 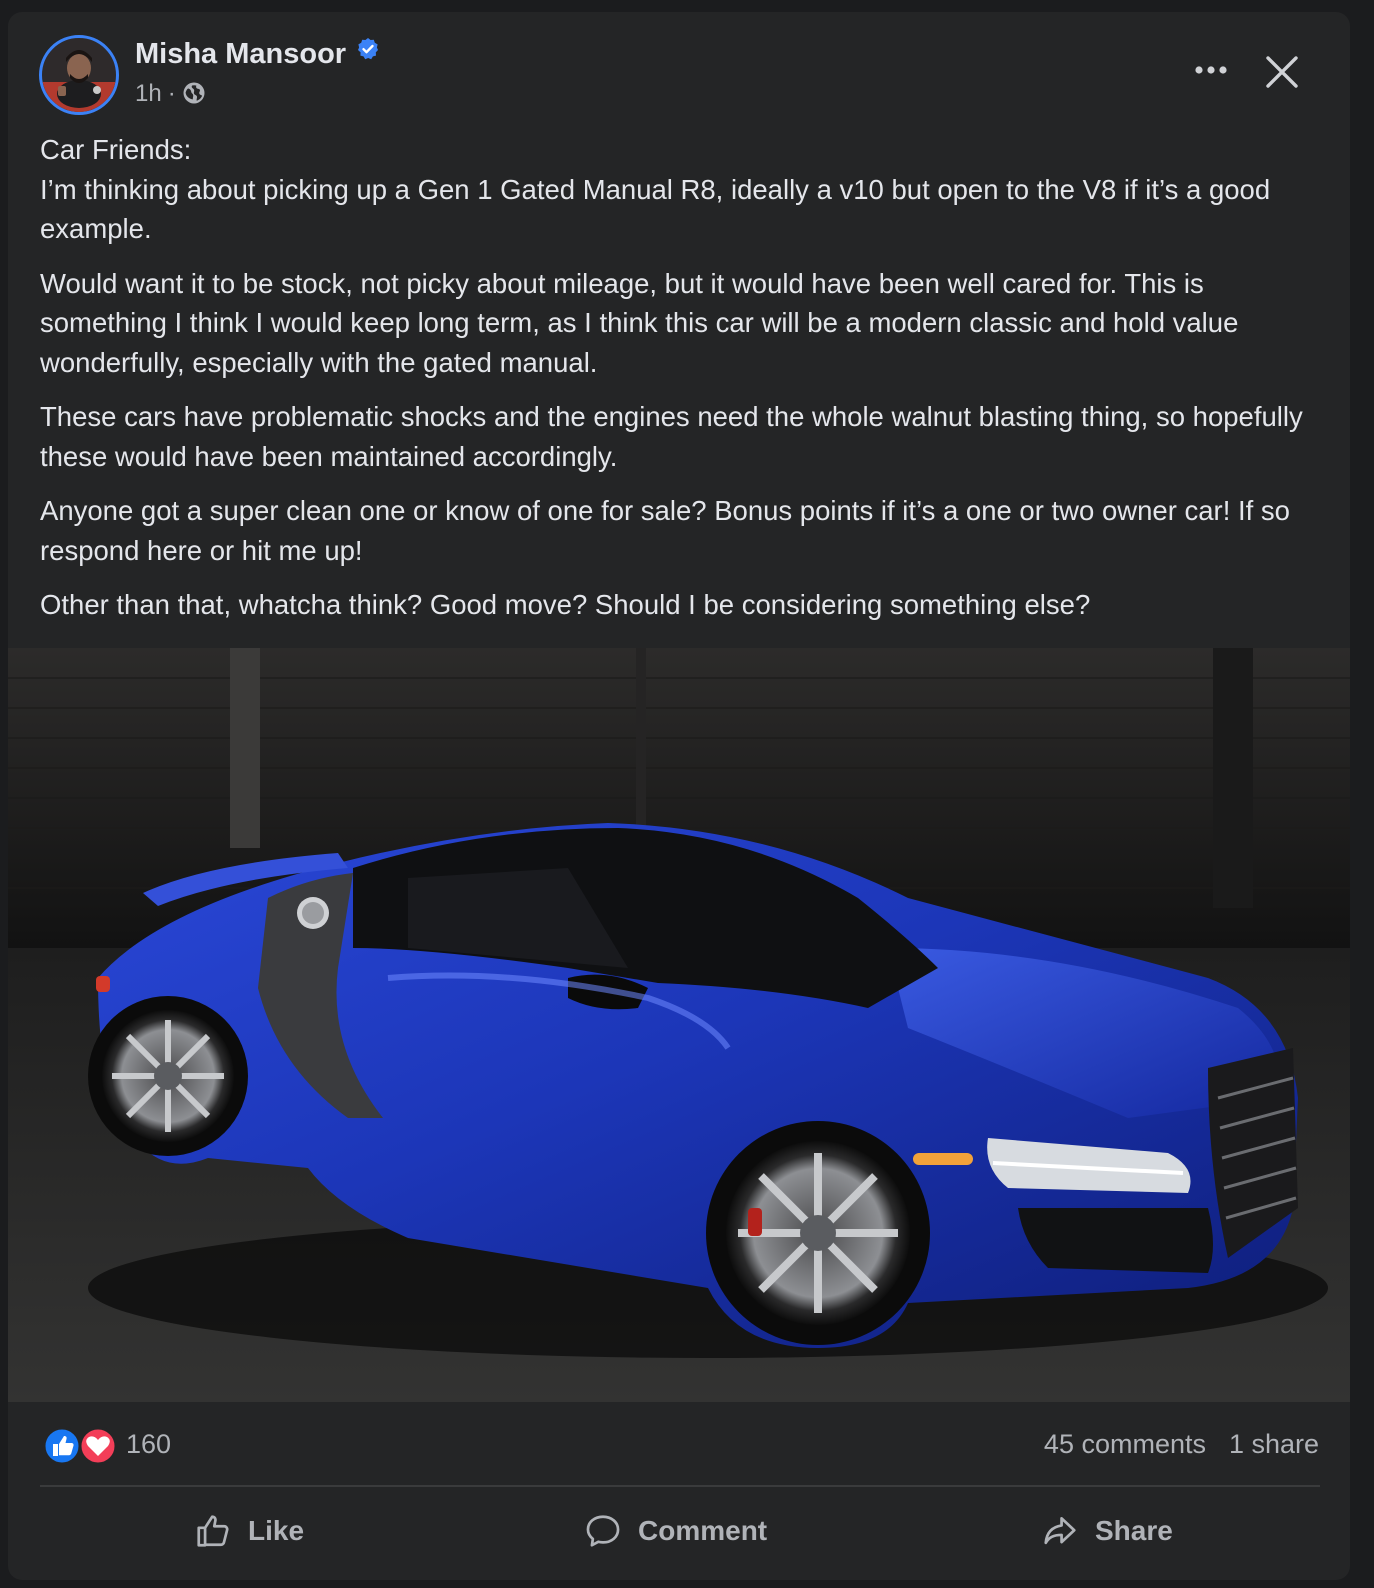 I want to click on comment-label: Comment, so click(x=703, y=1530).